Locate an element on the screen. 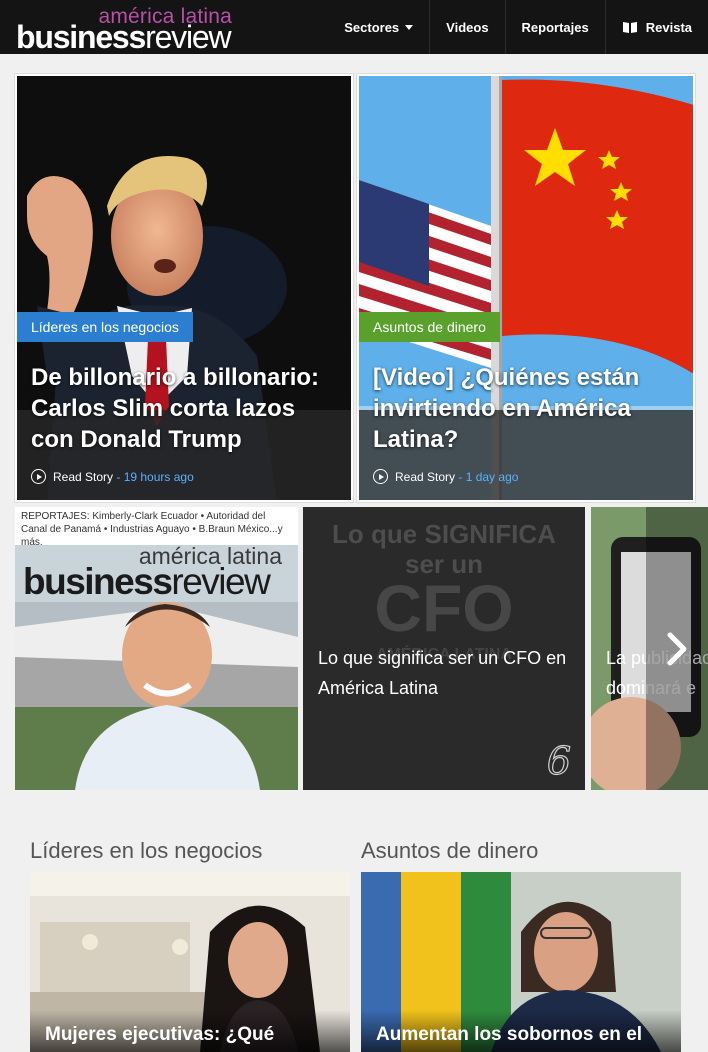 This screenshot has width=708, height=1052. svg-text: CFO is located at coordinates (443, 608).